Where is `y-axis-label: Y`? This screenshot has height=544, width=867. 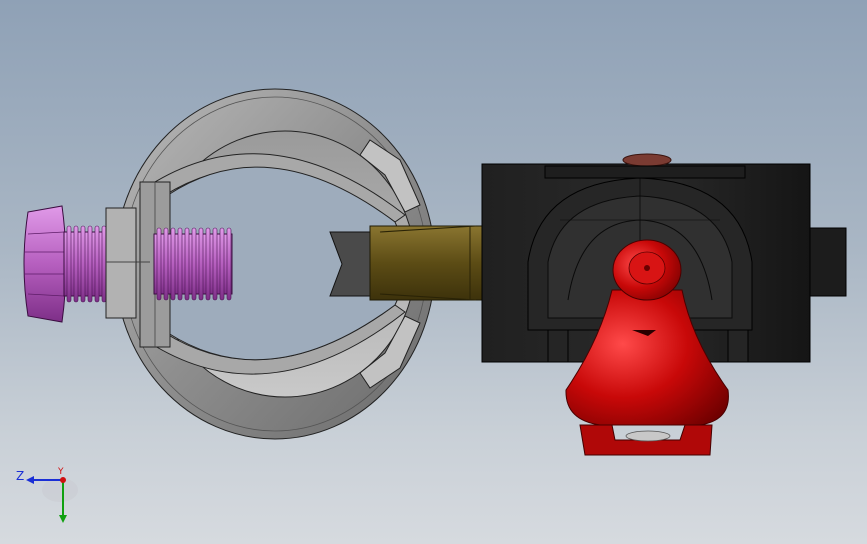 y-axis-label: Y is located at coordinates (61, 472).